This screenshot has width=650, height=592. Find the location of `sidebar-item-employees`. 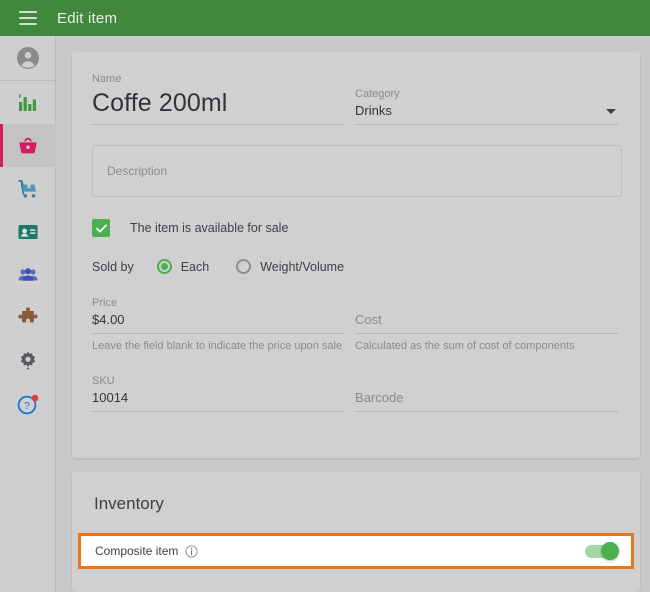

sidebar-item-employees is located at coordinates (28, 274).